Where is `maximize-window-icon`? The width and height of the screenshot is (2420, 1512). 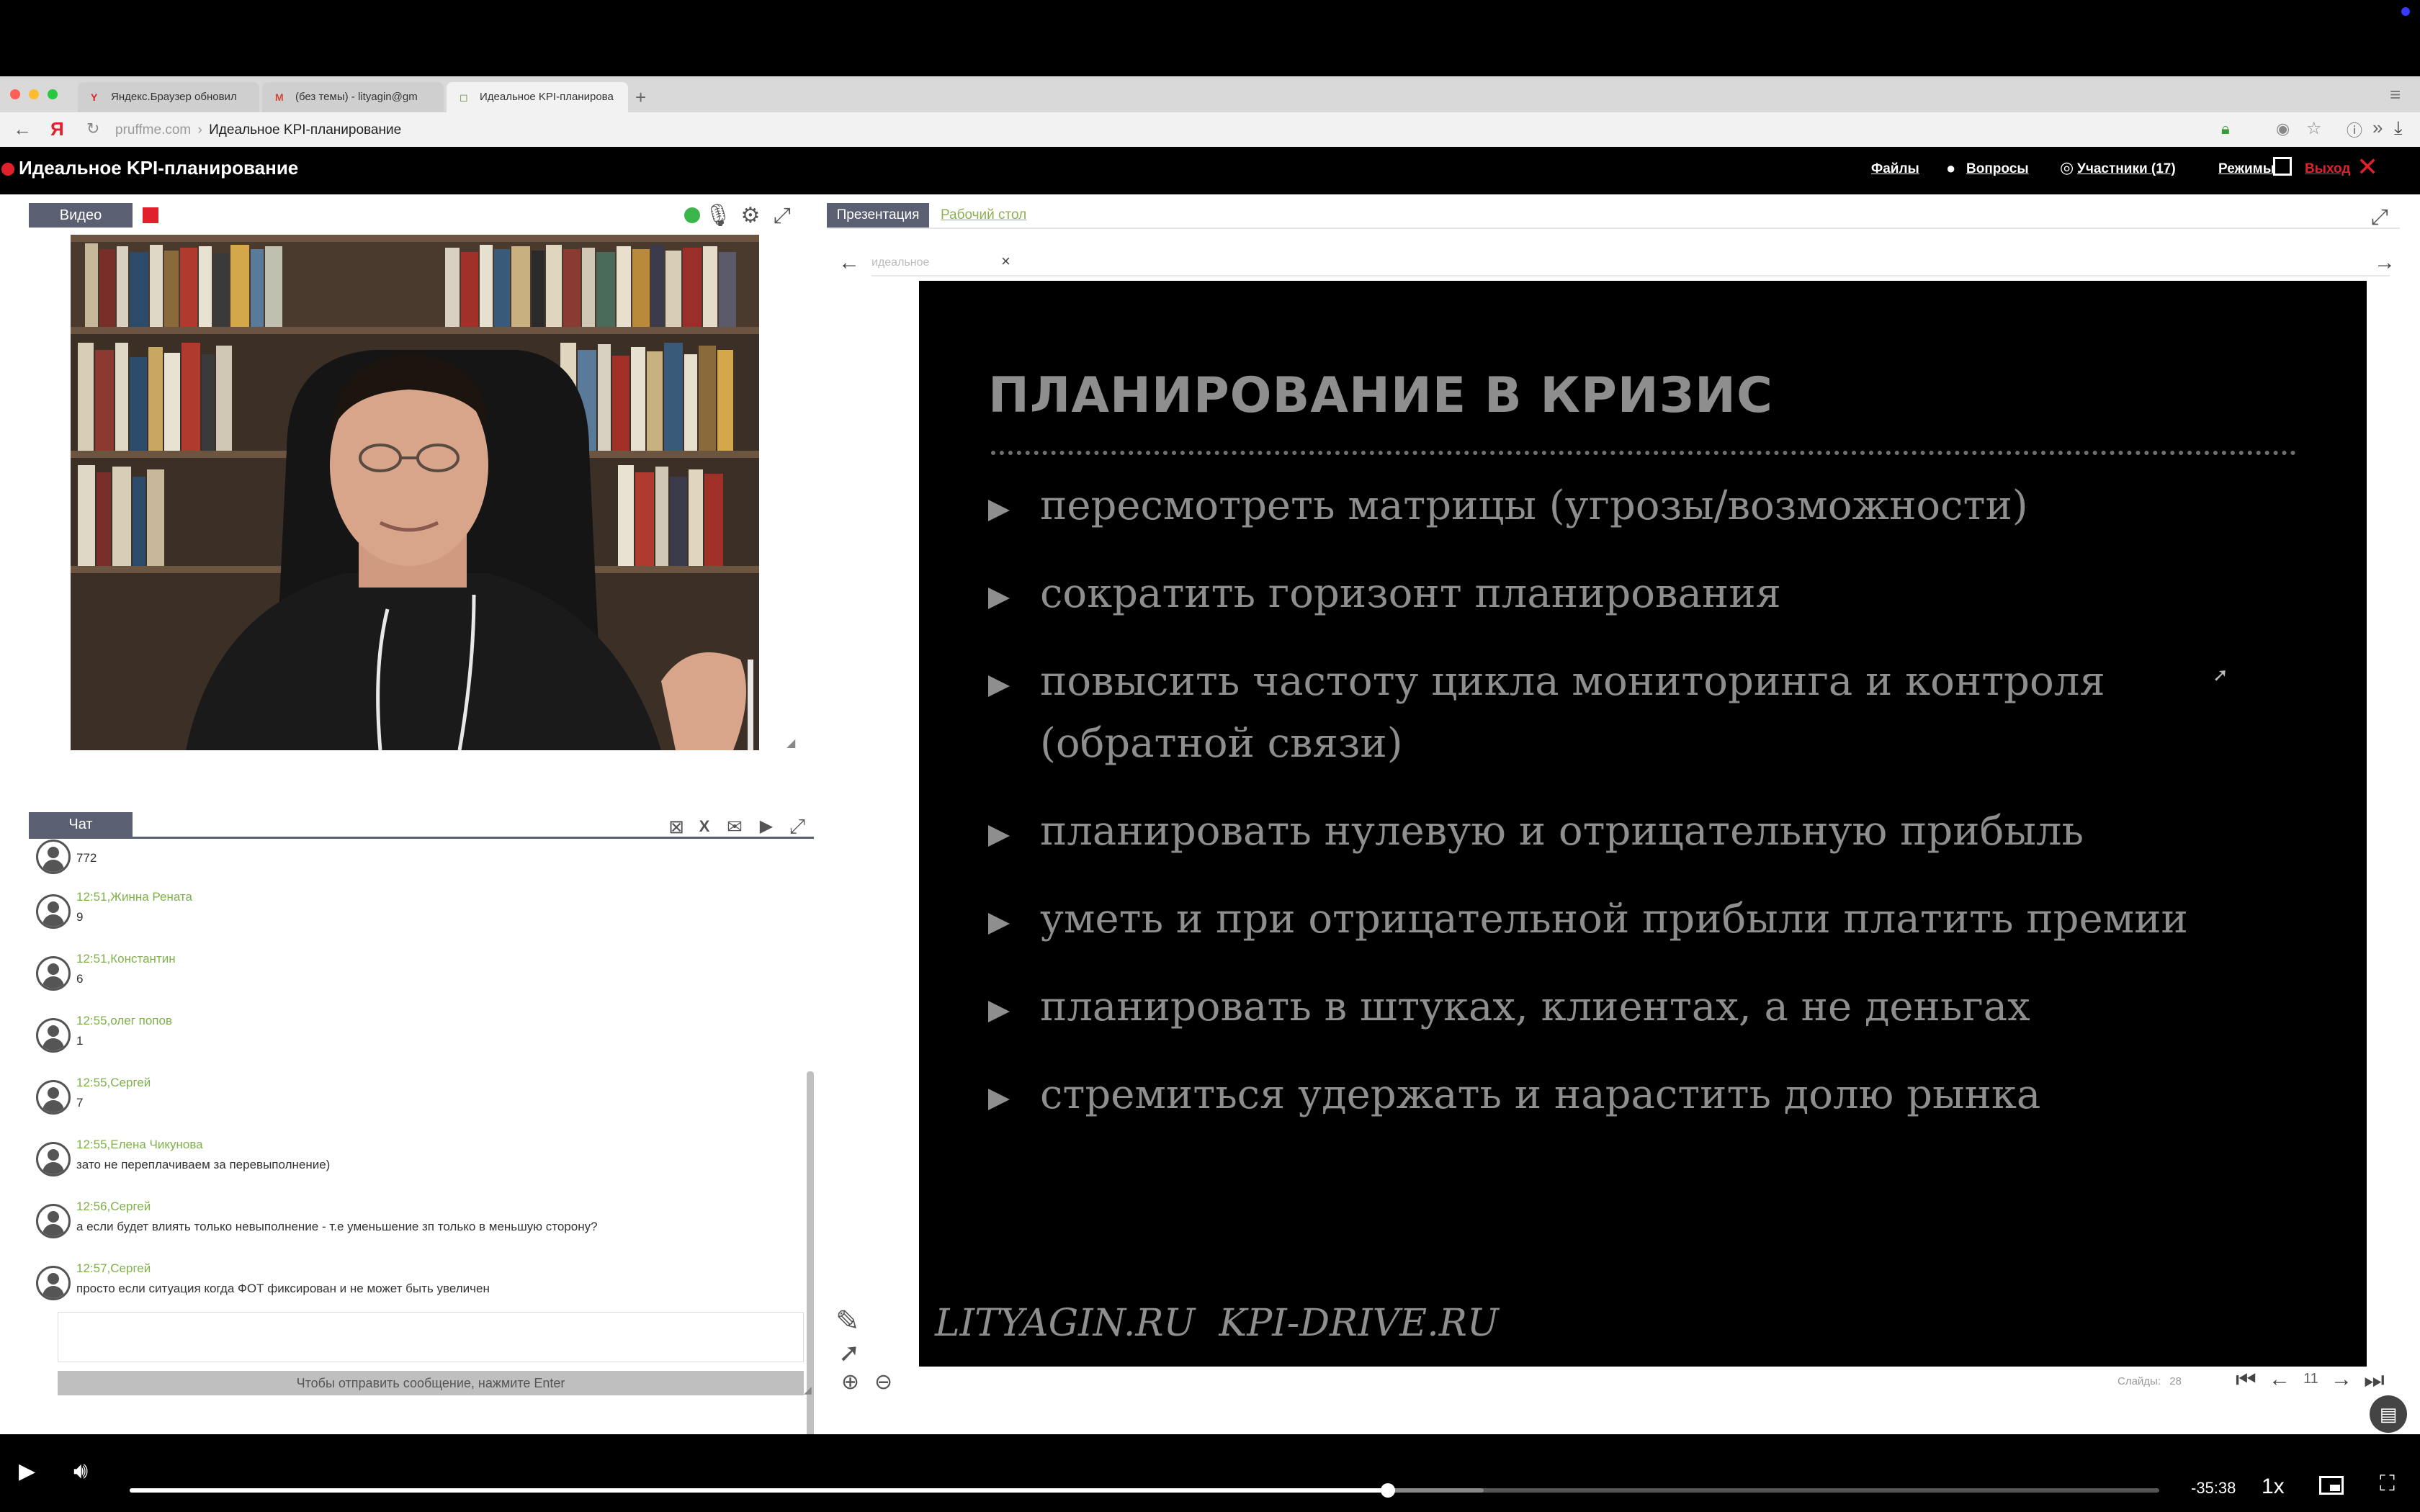
maximize-window-icon is located at coordinates (53, 94).